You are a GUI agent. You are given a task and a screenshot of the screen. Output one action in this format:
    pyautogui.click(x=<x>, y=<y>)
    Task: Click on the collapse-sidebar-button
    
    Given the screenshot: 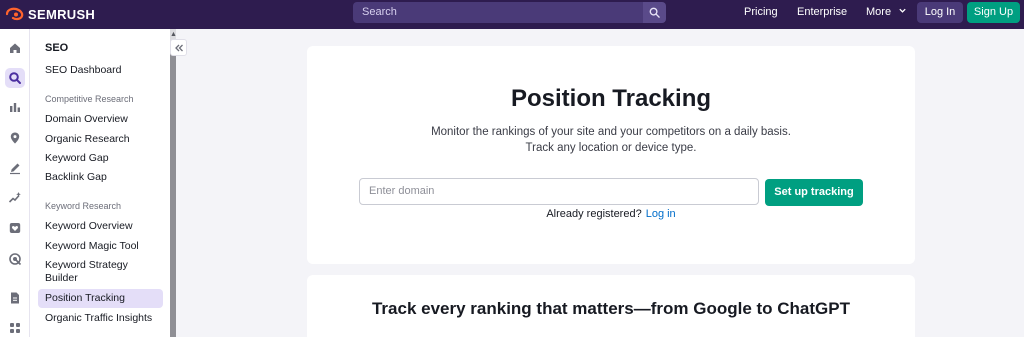 What is the action you would take?
    pyautogui.click(x=178, y=47)
    